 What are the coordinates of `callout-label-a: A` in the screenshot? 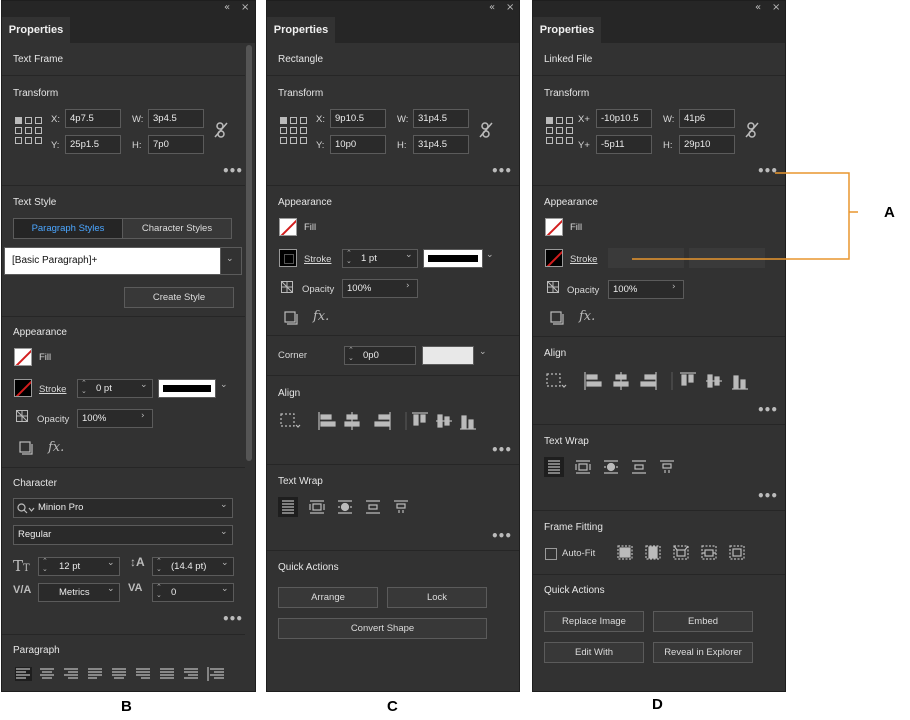 It's located at (889, 212).